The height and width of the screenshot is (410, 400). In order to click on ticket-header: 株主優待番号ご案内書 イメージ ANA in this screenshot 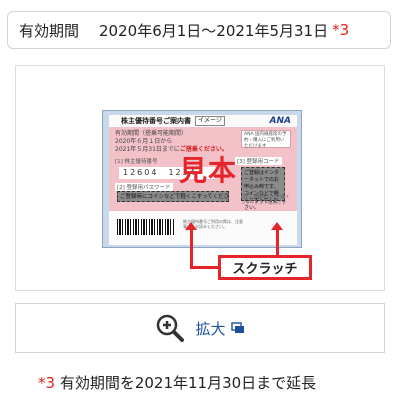, I will do `click(203, 120)`.